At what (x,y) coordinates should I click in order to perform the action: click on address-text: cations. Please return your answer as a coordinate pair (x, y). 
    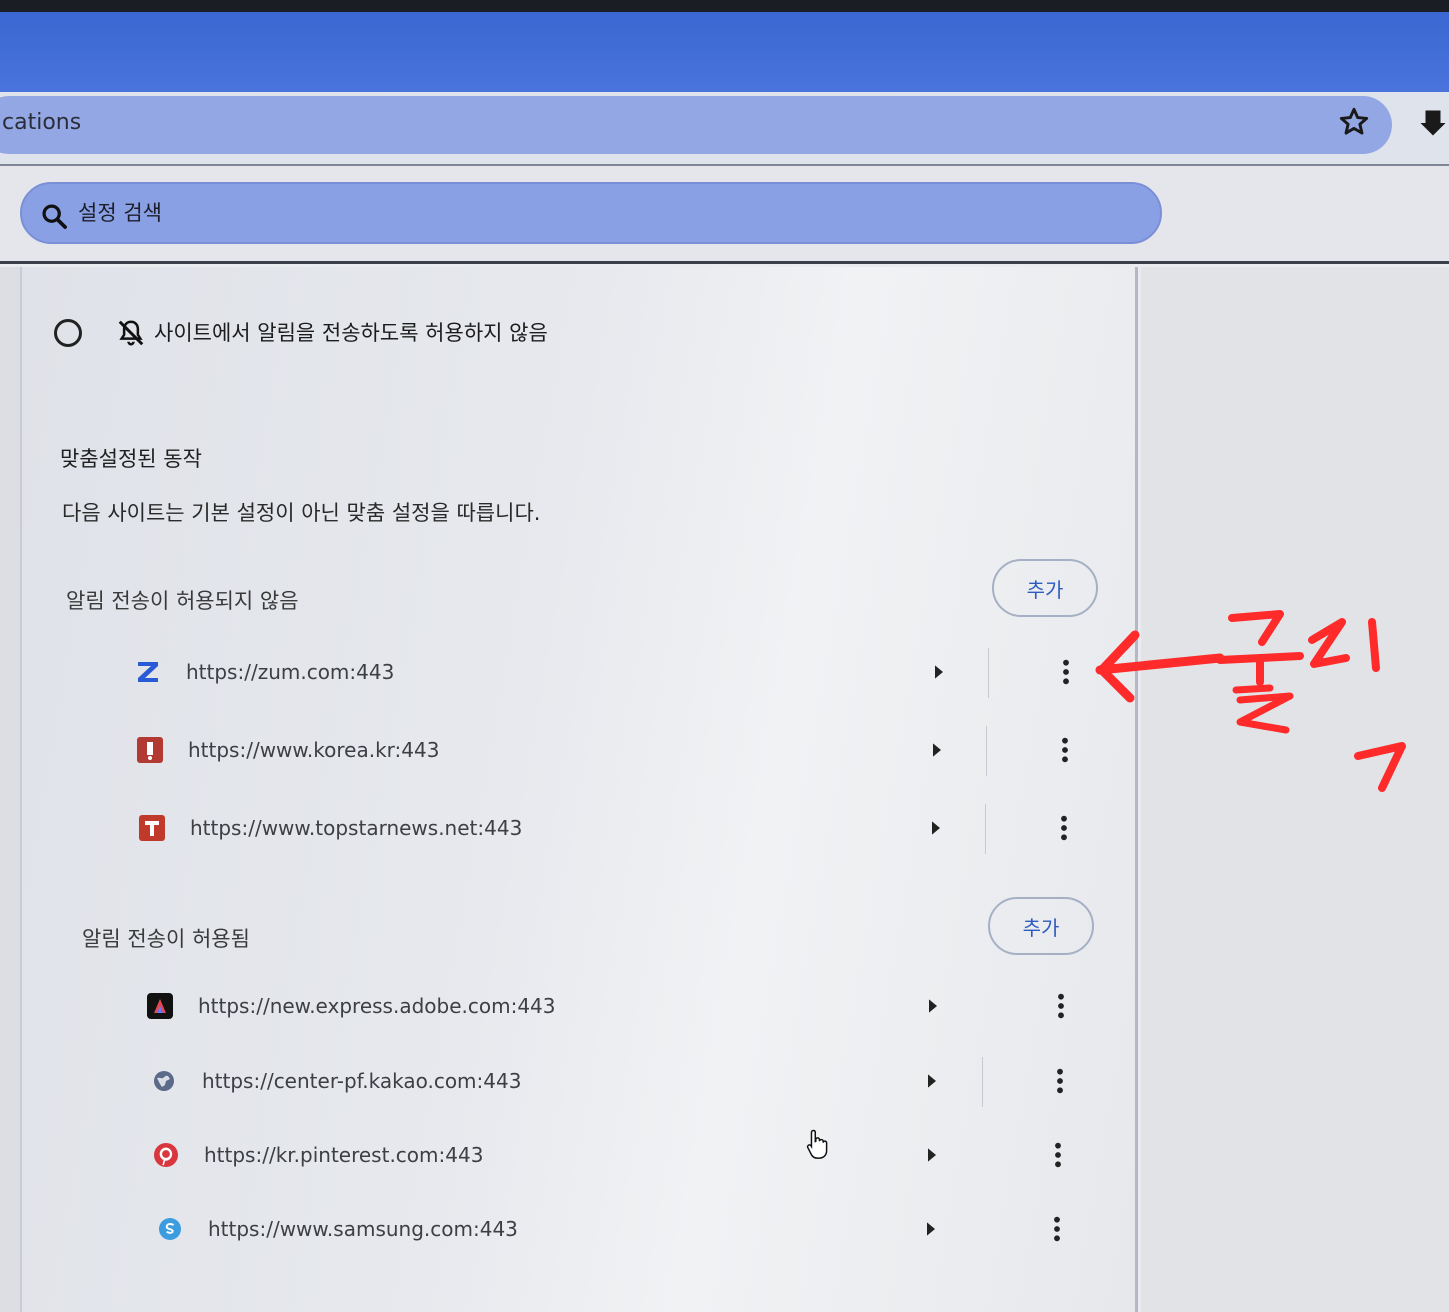
    Looking at the image, I should click on (42, 122).